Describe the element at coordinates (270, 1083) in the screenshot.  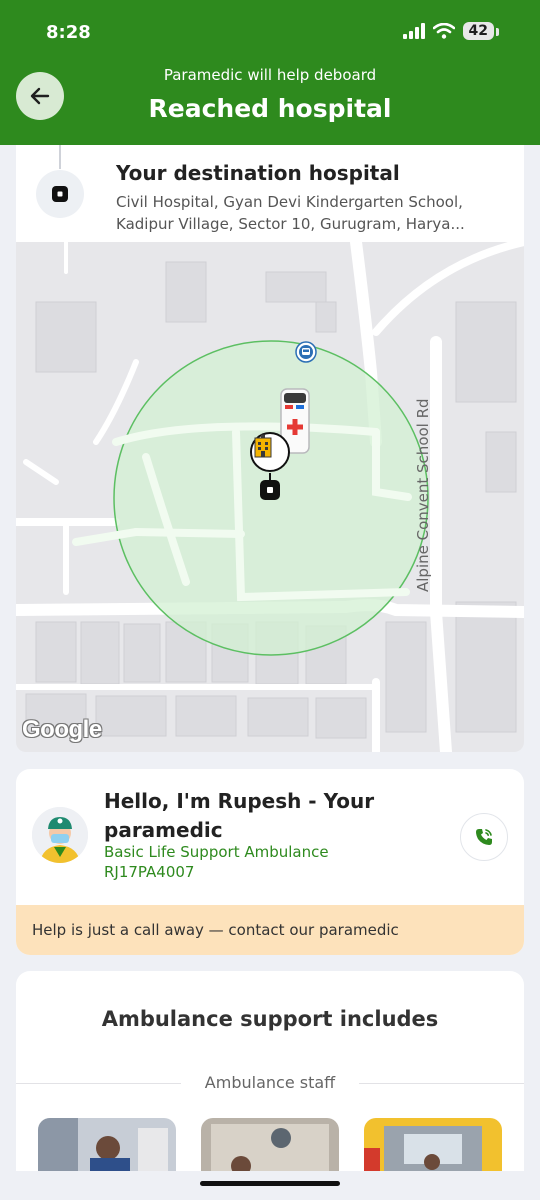
I see `section-divider: Ambulance staff` at that location.